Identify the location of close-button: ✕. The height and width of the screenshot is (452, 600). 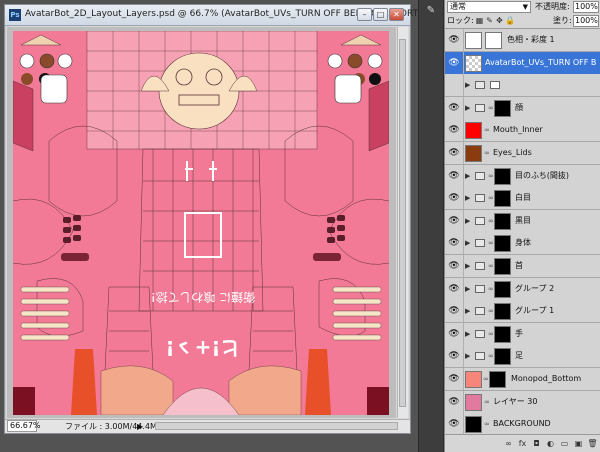
(396, 14).